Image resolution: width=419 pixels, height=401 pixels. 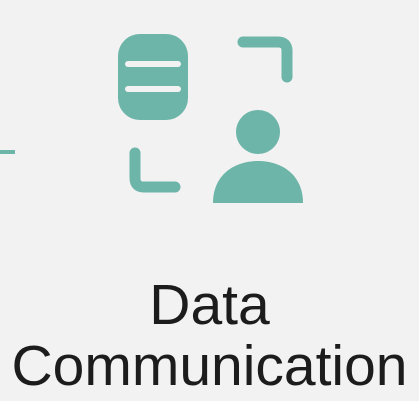 I want to click on bracket-top-right-icon, so click(x=265, y=59).